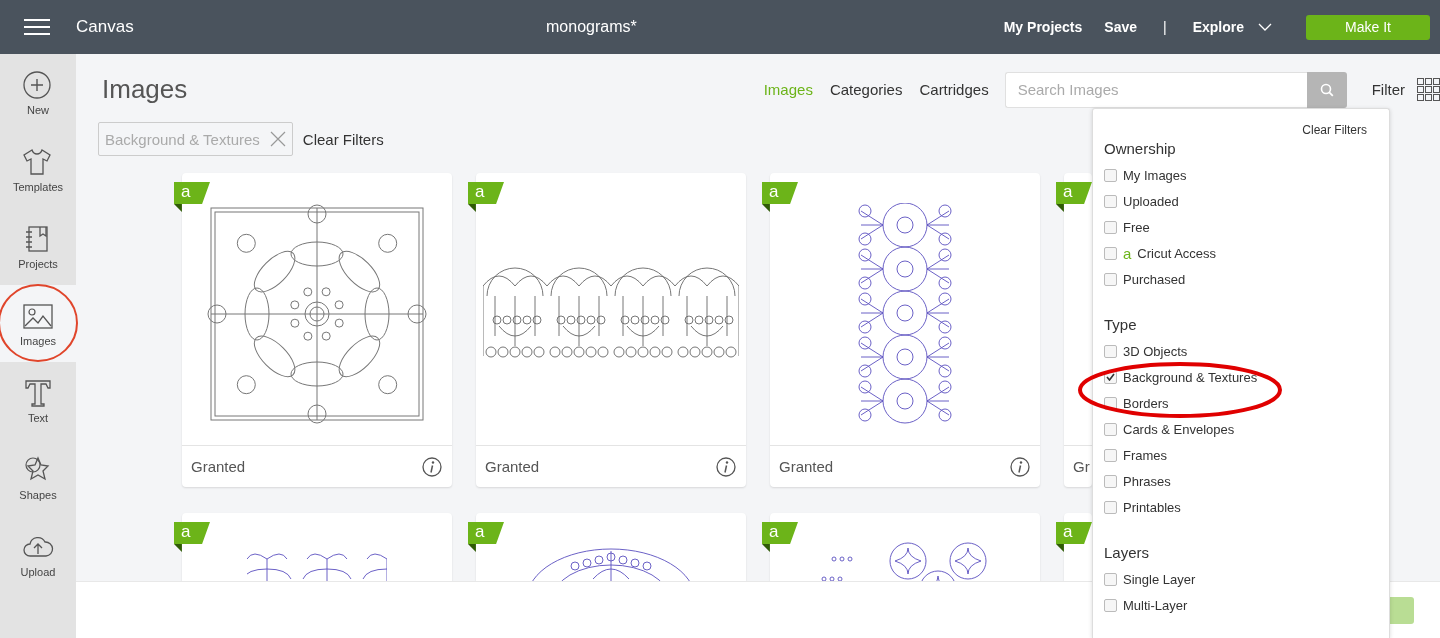 This screenshot has height=638, width=1440. What do you see at coordinates (1127, 253) in the screenshot?
I see `access-label: a` at bounding box center [1127, 253].